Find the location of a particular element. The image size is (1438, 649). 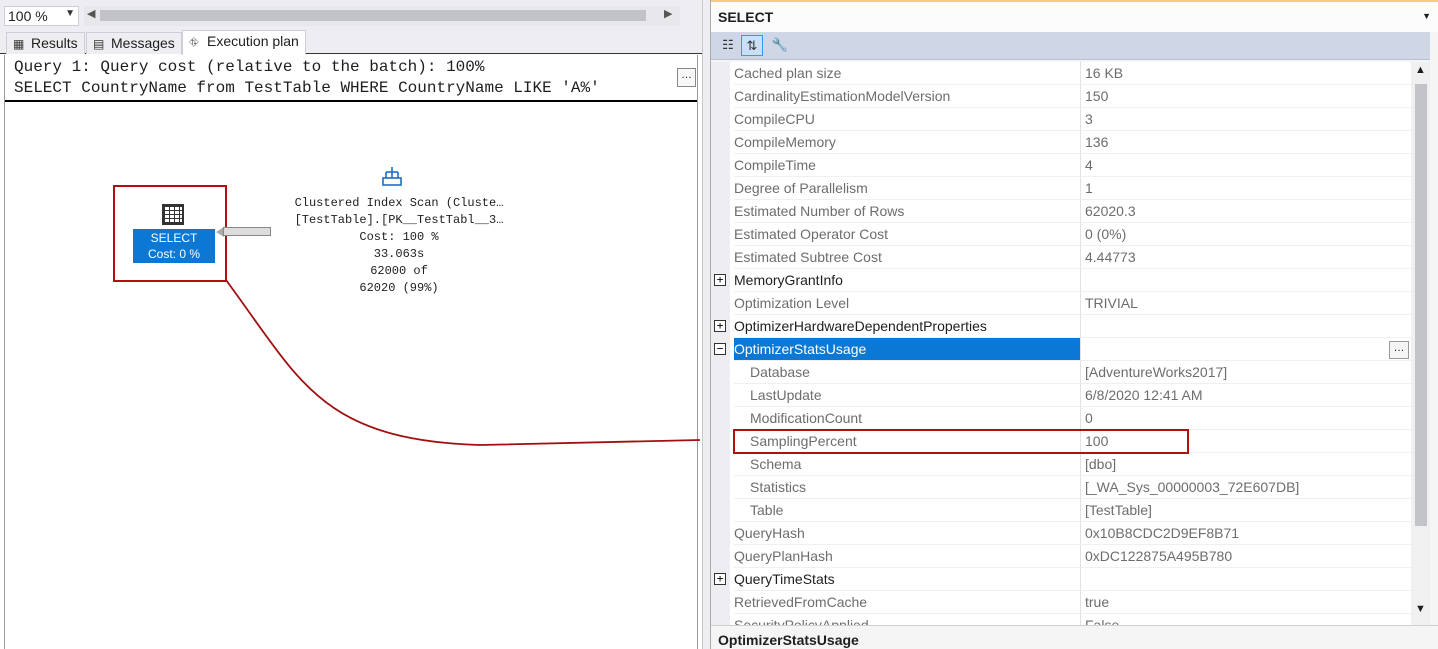

property-value: 0 (0%) is located at coordinates (1245, 234).